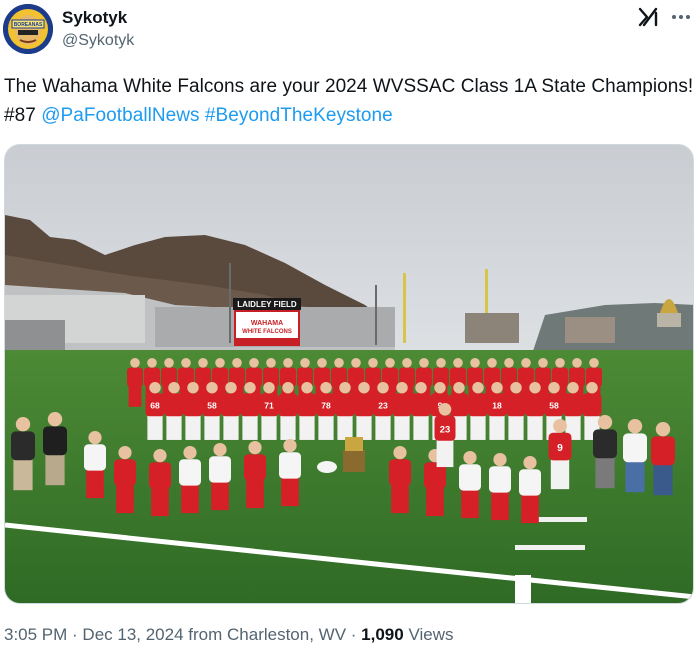 The image size is (700, 649). I want to click on user-handle: @Sykotyk, so click(98, 41).